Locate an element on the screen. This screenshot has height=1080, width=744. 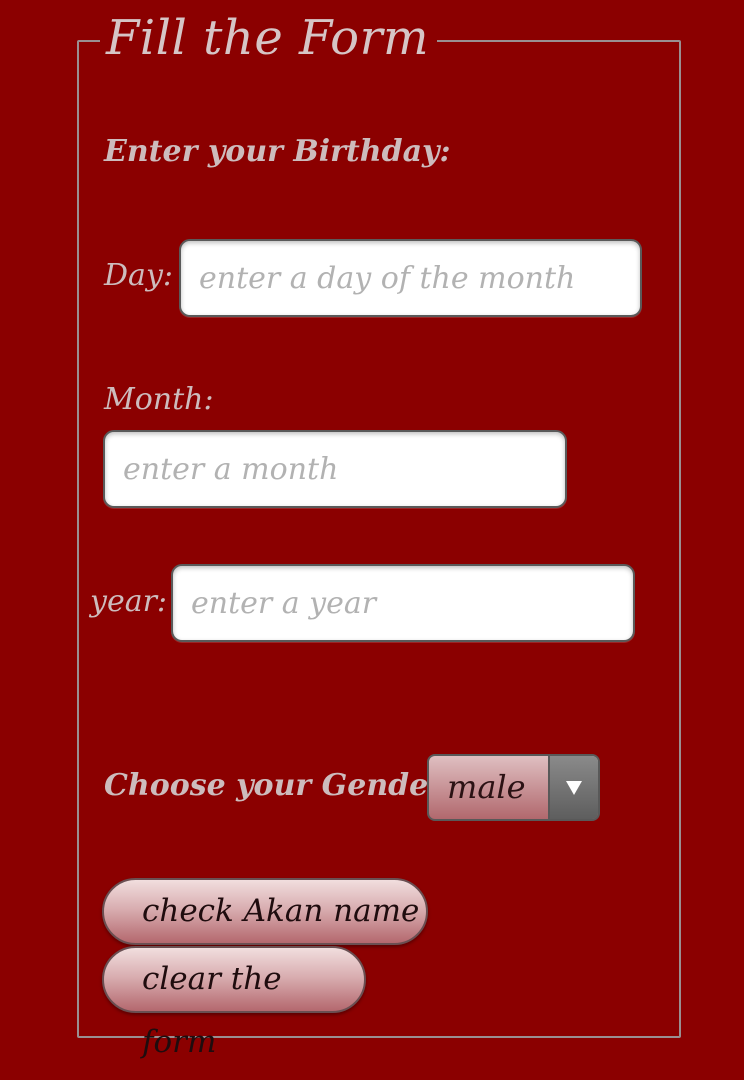
triangle-down-icon is located at coordinates (574, 787).